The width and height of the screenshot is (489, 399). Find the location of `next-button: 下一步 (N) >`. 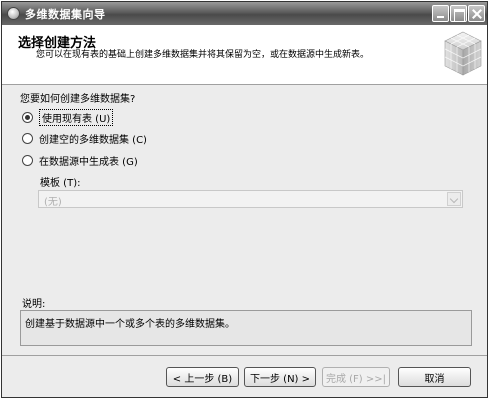

next-button: 下一步 (N) > is located at coordinates (280, 377).